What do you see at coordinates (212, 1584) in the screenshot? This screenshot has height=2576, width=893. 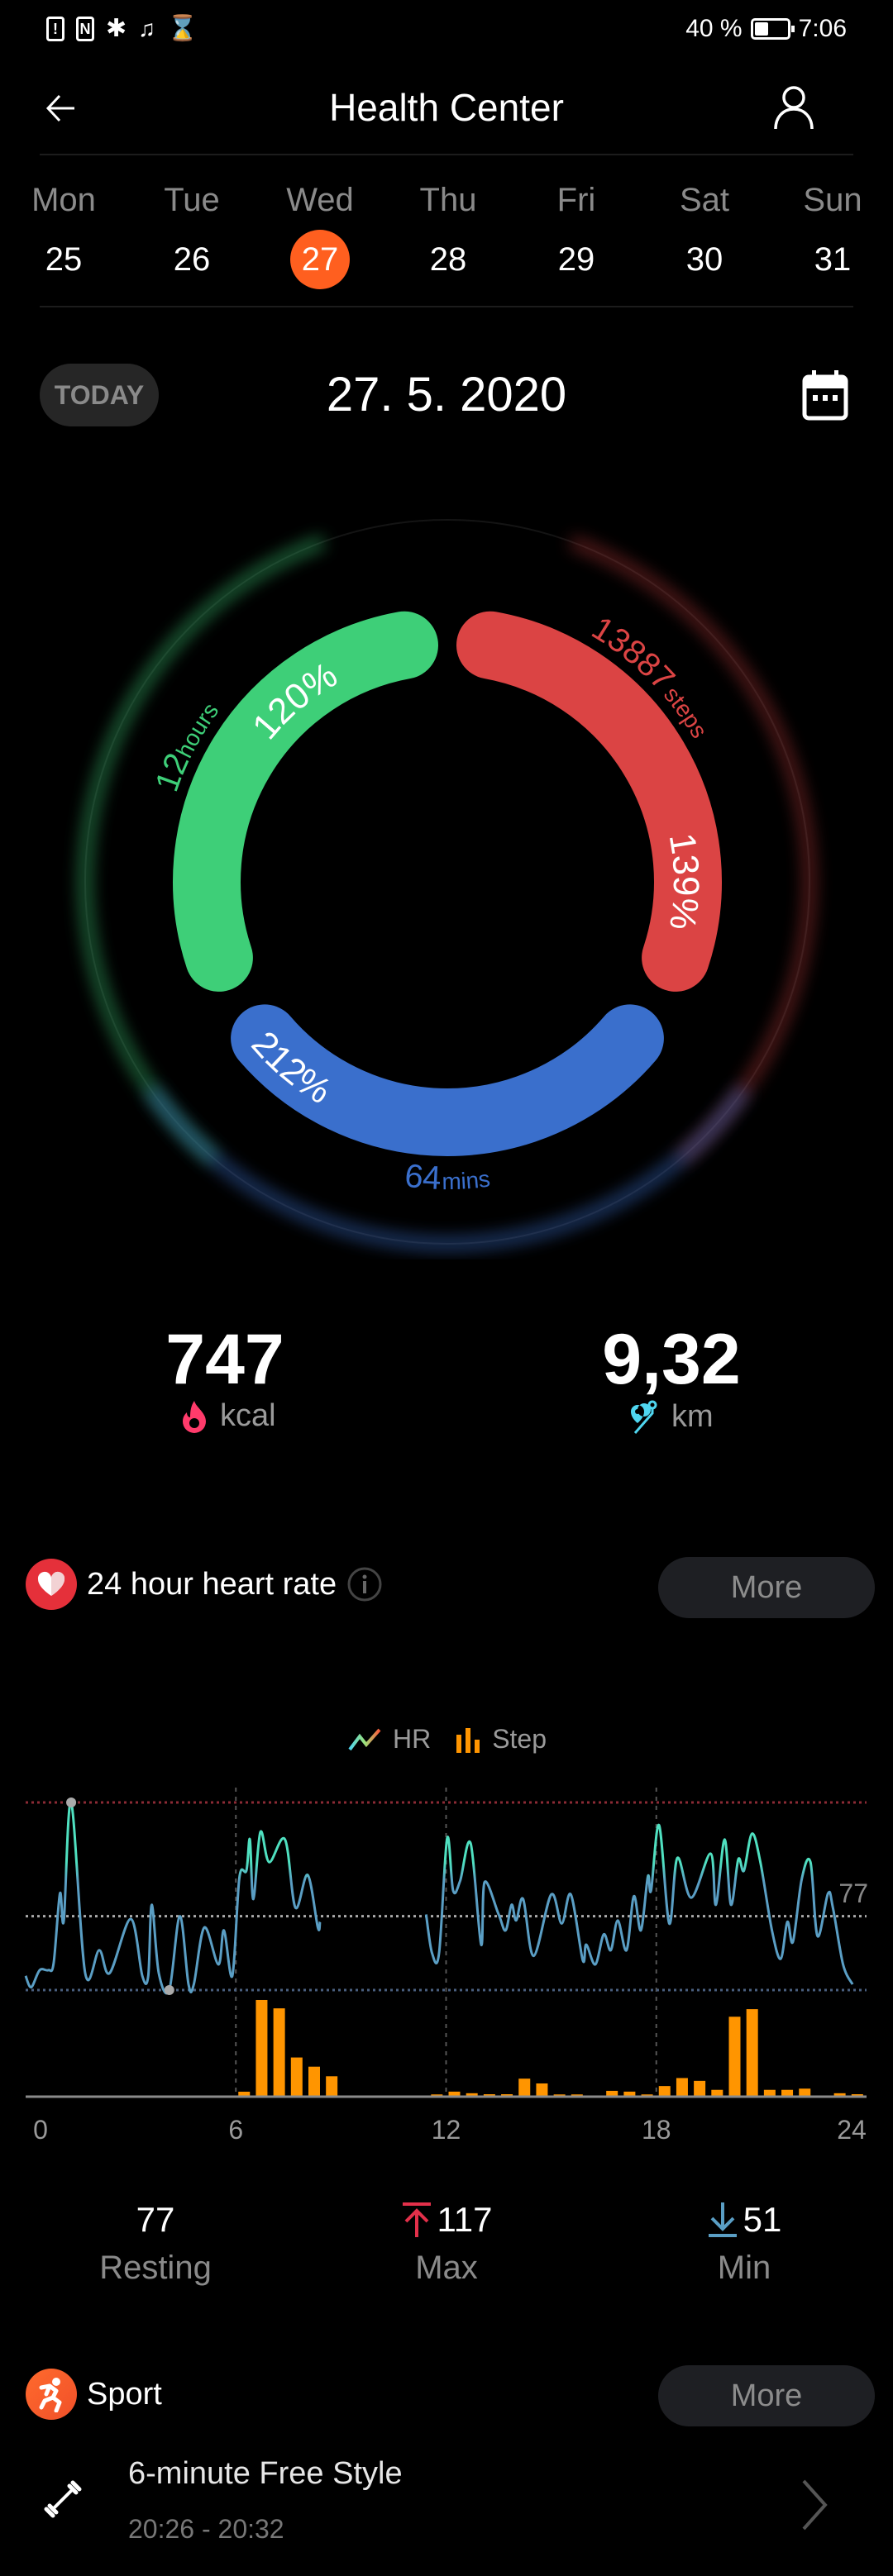 I see `heart-rate-title: 24 hour heart rate` at bounding box center [212, 1584].